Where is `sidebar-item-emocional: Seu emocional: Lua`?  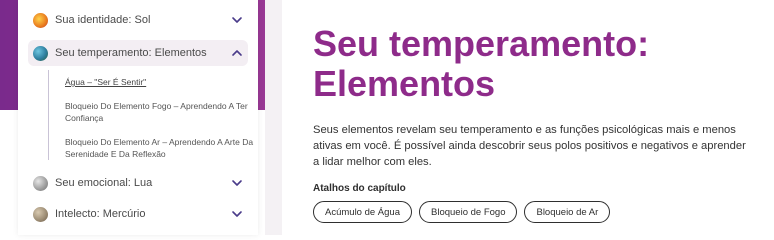
sidebar-item-emocional: Seu emocional: Lua is located at coordinates (138, 183).